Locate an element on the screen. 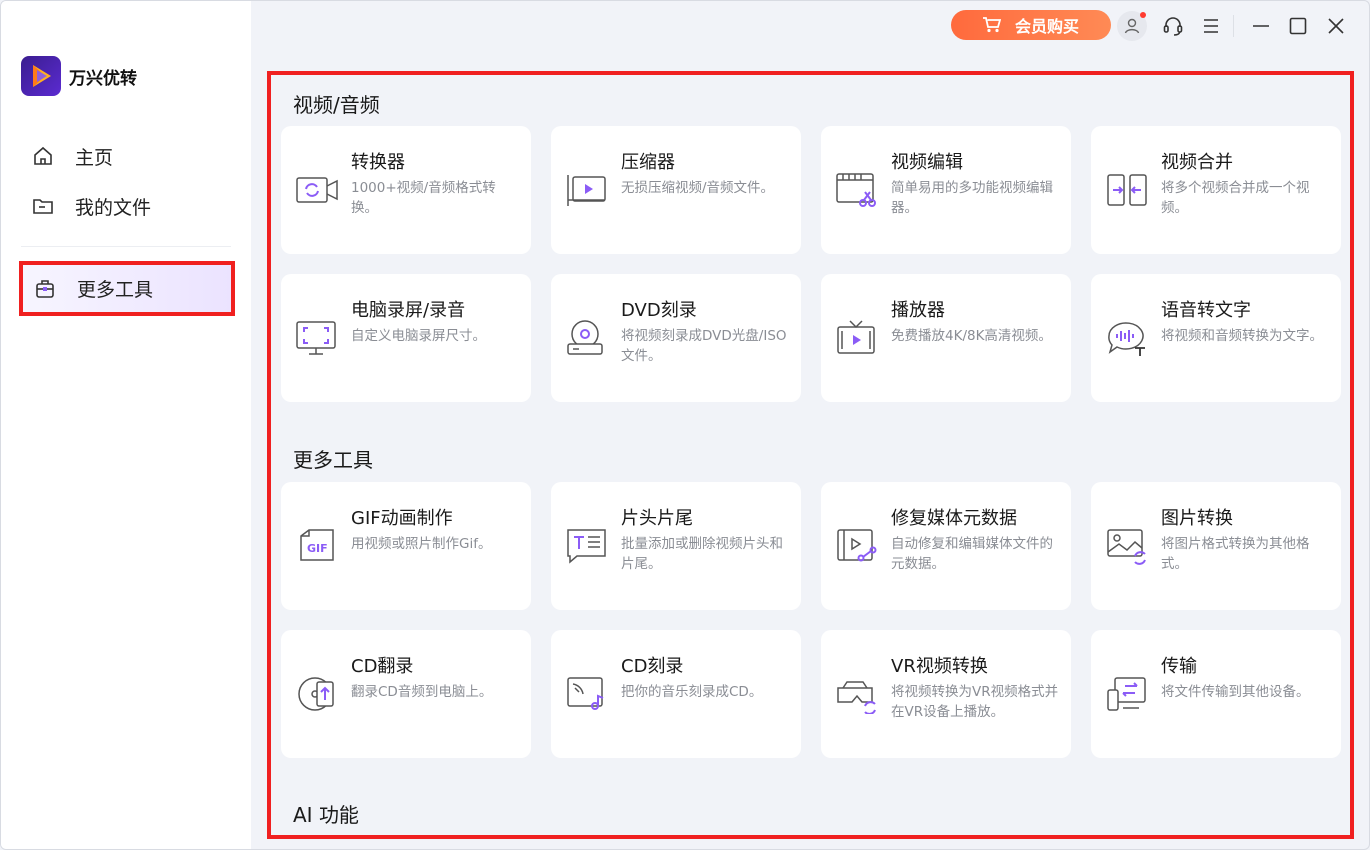  tool-card-desc: 把你的音乐刻录成CD。 is located at coordinates (692, 692).